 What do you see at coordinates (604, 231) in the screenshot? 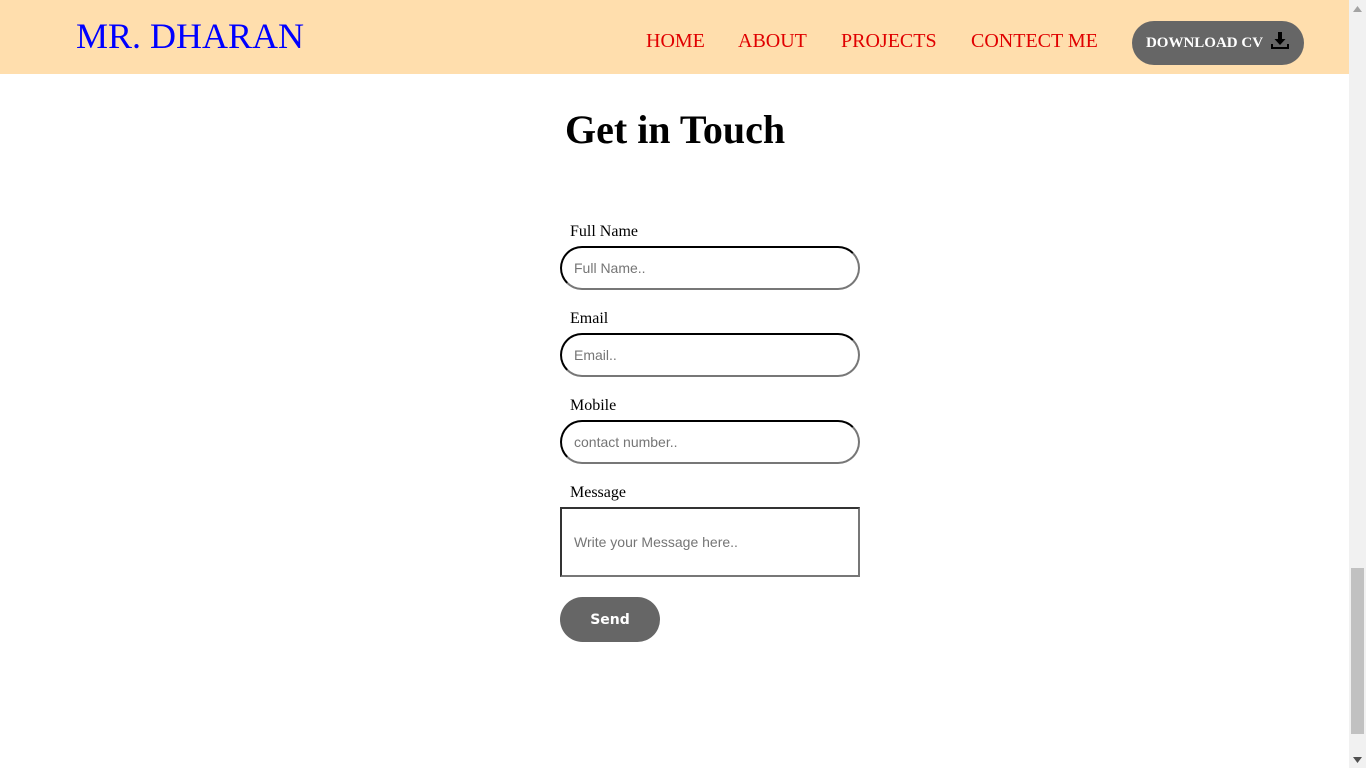
I see `full-name-label: Full Name` at bounding box center [604, 231].